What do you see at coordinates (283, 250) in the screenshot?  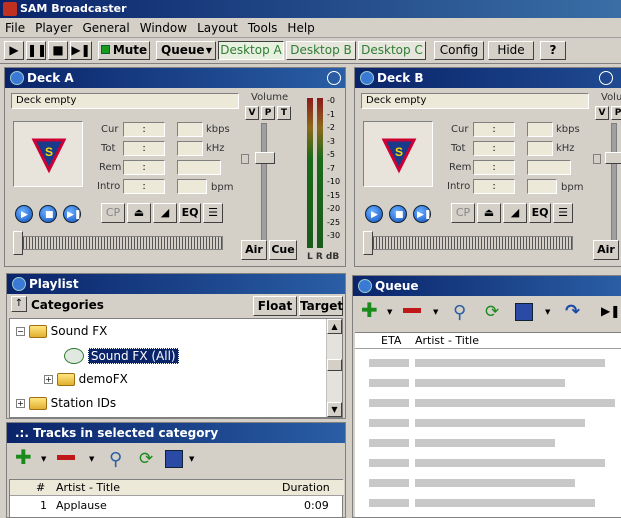 I see `cue-button: Cue` at bounding box center [283, 250].